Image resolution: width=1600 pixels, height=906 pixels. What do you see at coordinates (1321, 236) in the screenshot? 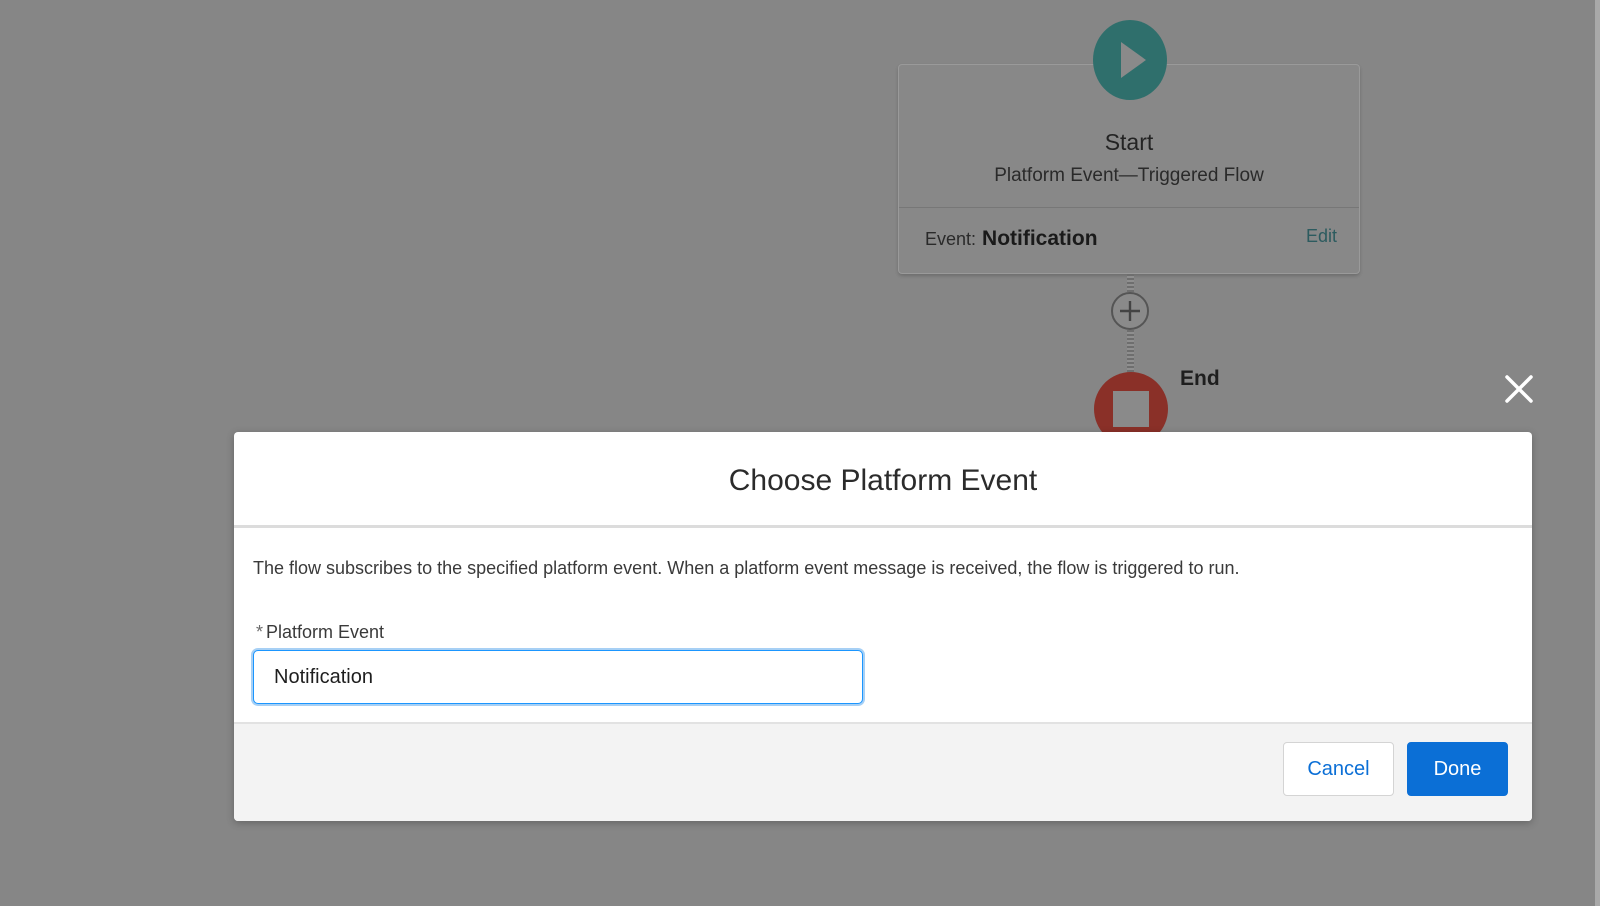
I see `edit-event-link: Edit` at bounding box center [1321, 236].